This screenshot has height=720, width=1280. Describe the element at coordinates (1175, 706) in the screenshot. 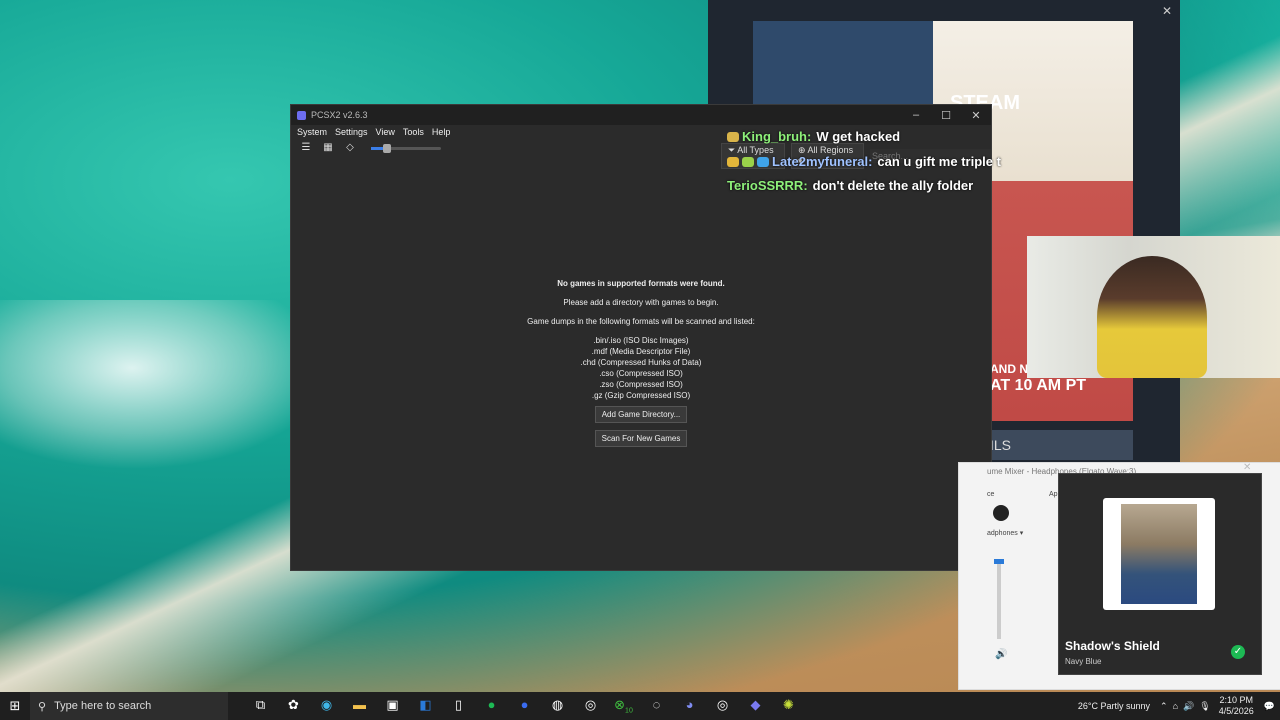

I see `network-icon: ⌂` at that location.